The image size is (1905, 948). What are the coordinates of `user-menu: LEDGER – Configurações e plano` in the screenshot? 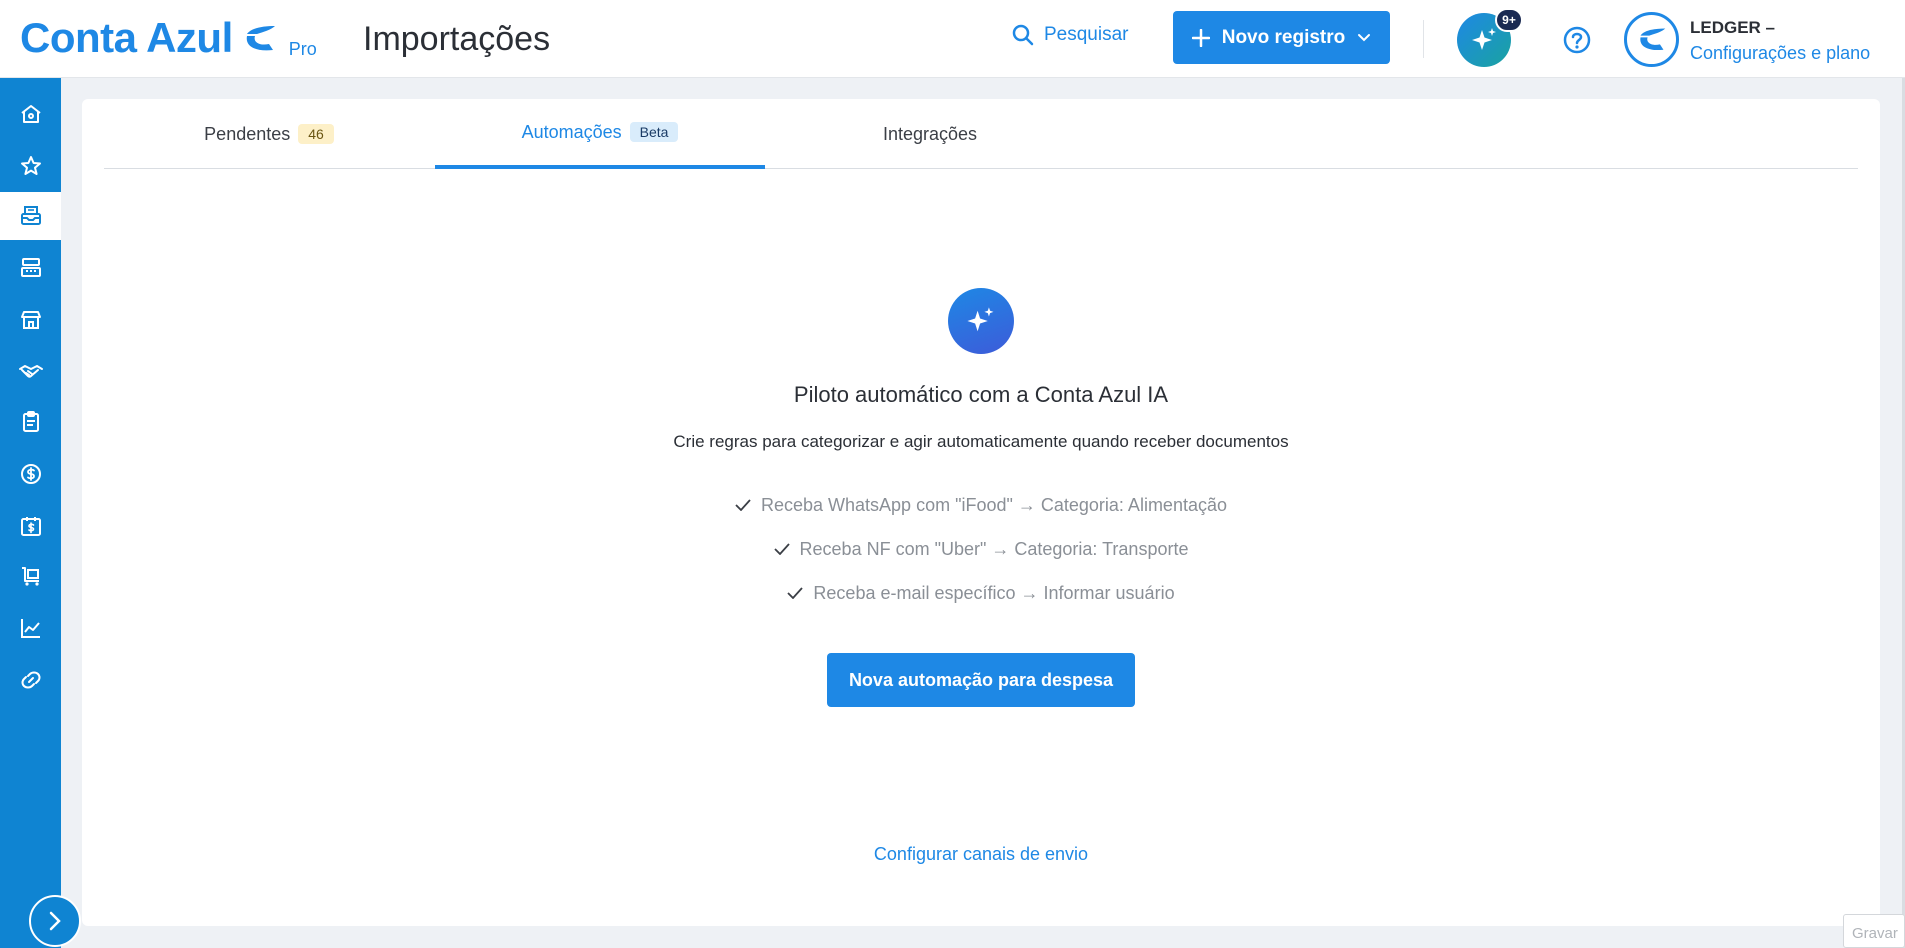 It's located at (1780, 41).